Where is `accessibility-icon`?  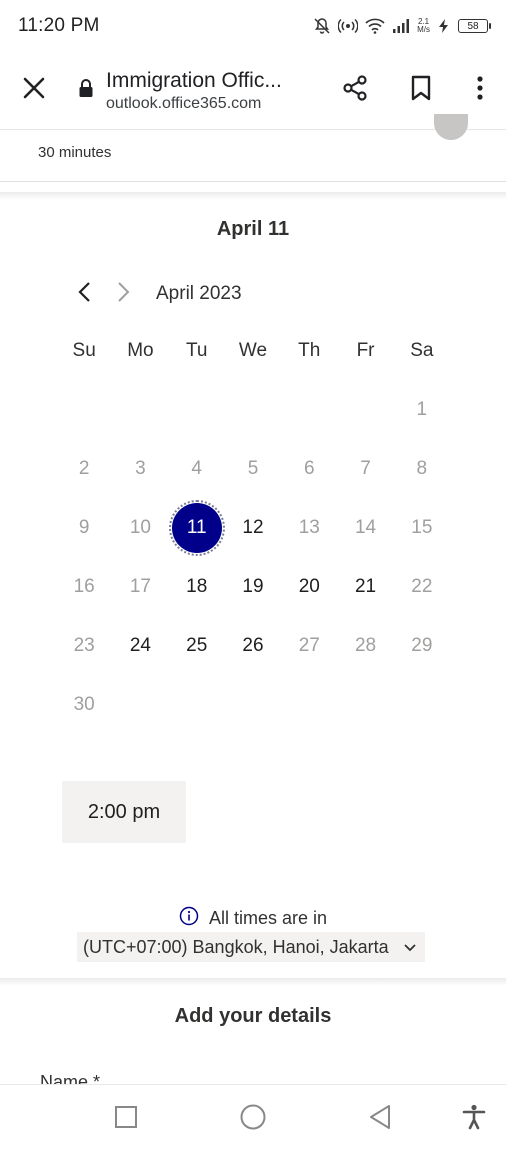 accessibility-icon is located at coordinates (474, 1119).